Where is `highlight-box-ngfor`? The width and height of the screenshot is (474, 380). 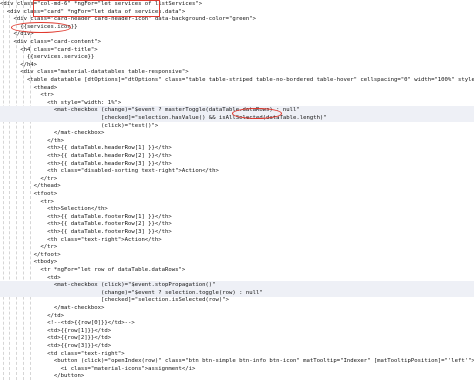 highlight-box-ngfor is located at coordinates (96, 8).